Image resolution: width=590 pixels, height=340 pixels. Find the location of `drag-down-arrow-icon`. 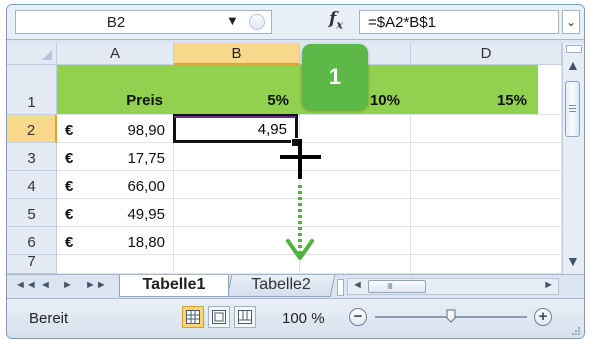

drag-down-arrow-icon is located at coordinates (300, 222).